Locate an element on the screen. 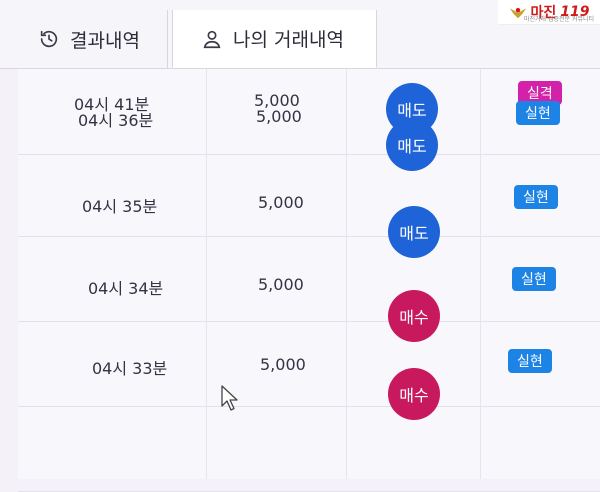 The width and height of the screenshot is (600, 492). user-icon is located at coordinates (212, 39).